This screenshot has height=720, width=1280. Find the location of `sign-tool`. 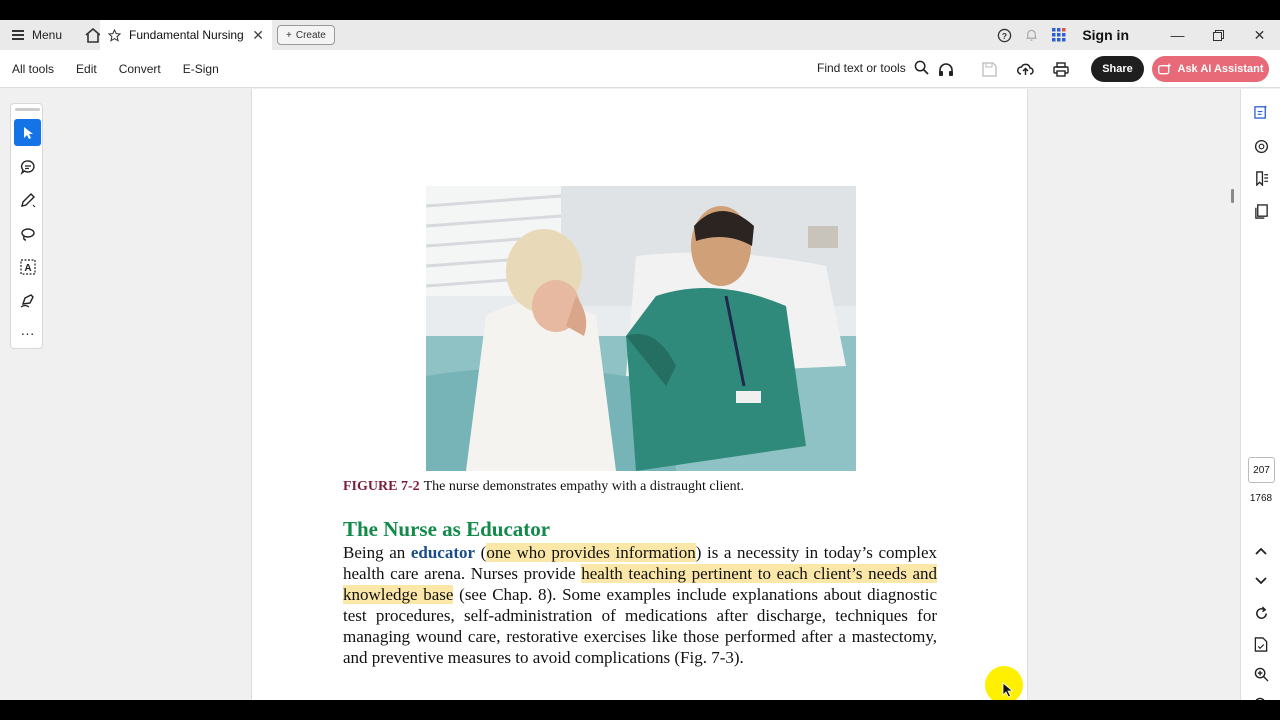

sign-tool is located at coordinates (27, 299).